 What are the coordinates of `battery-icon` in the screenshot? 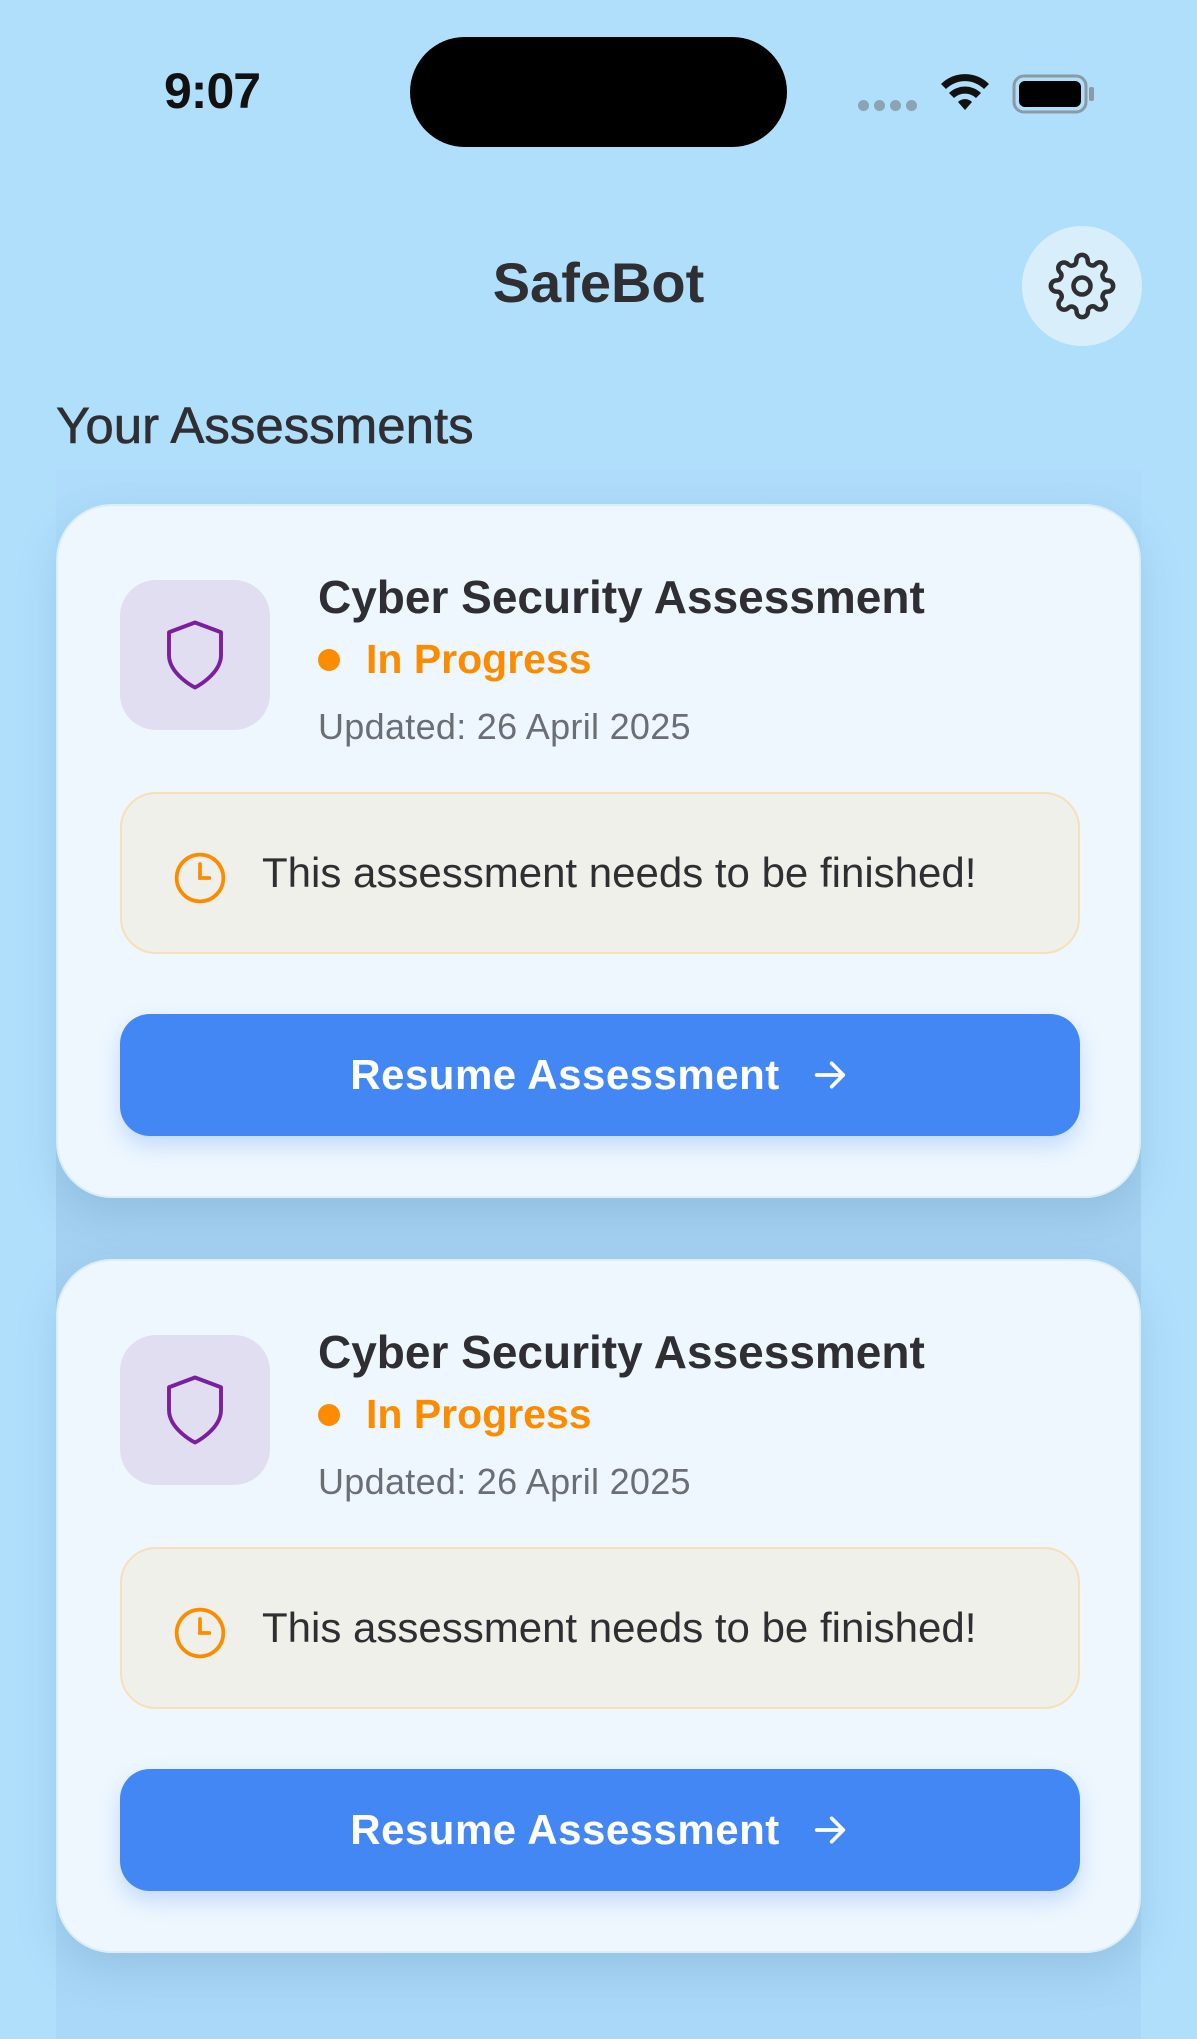 It's located at (1053, 94).